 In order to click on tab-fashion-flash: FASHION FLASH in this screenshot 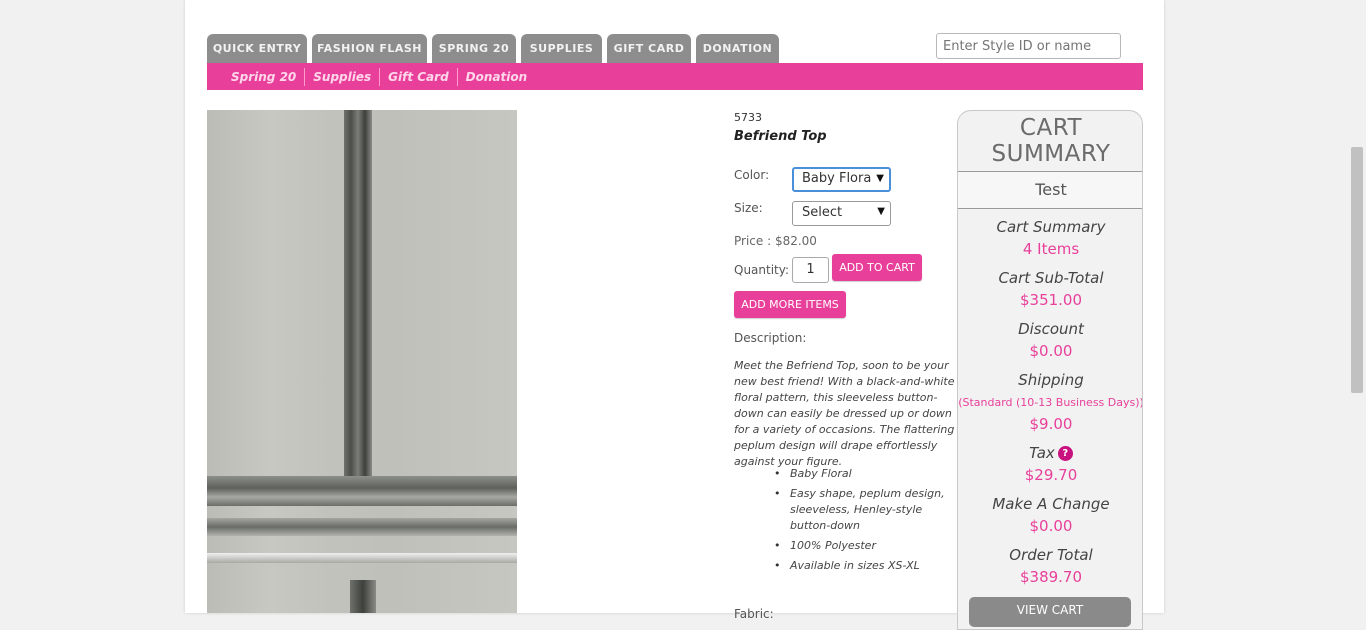, I will do `click(369, 48)`.